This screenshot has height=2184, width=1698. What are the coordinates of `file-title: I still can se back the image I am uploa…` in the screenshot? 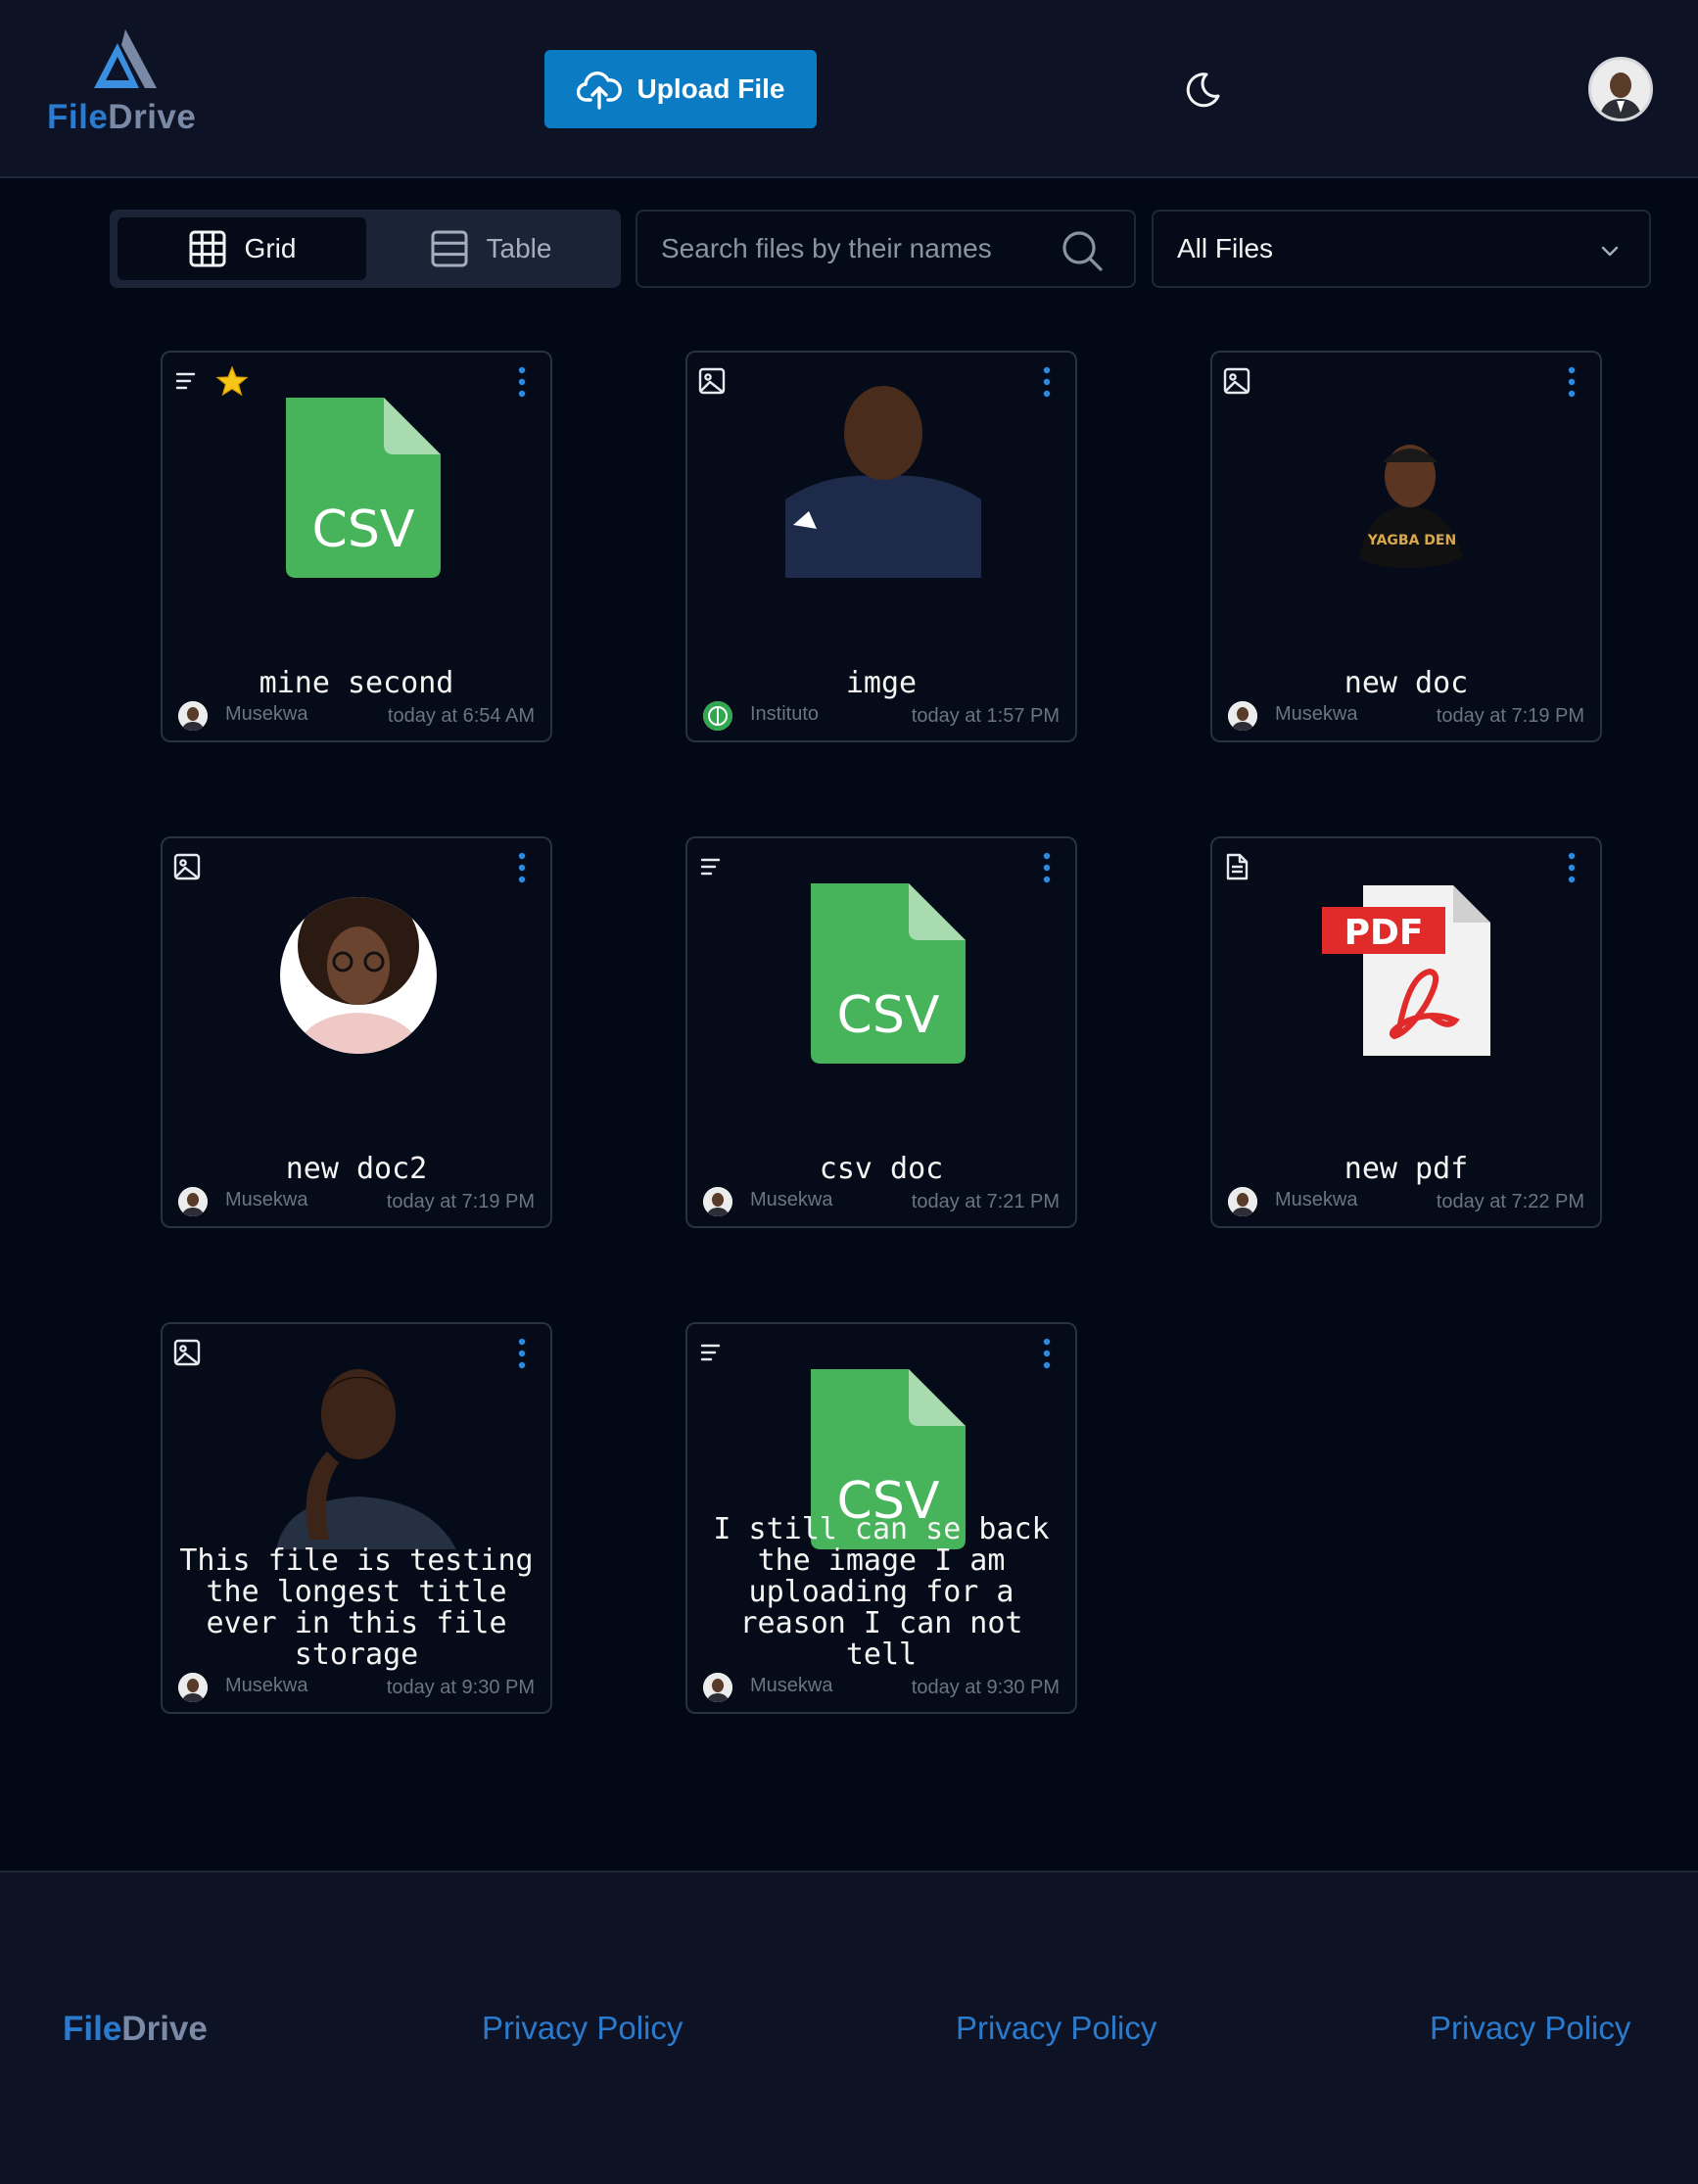 It's located at (881, 1592).